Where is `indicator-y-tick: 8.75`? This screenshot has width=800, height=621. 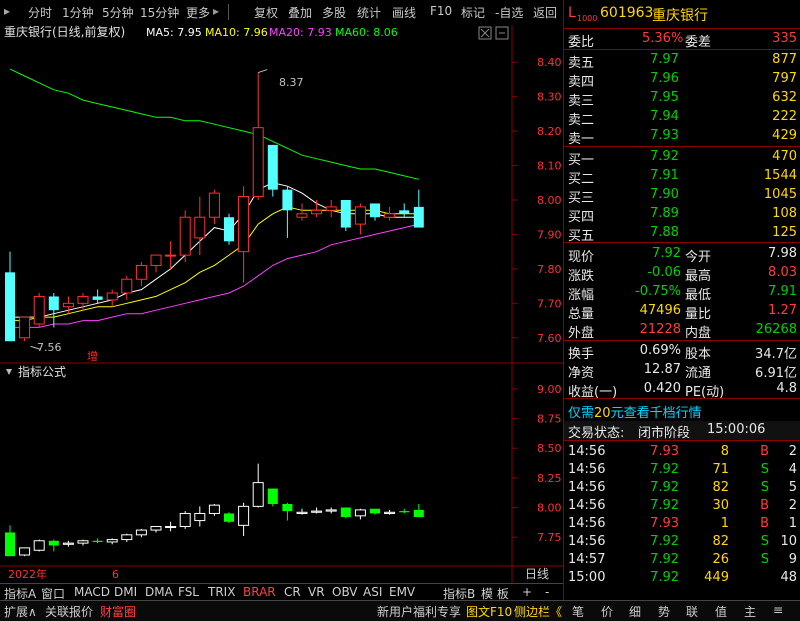
indicator-y-tick: 8.75 is located at coordinates (549, 419).